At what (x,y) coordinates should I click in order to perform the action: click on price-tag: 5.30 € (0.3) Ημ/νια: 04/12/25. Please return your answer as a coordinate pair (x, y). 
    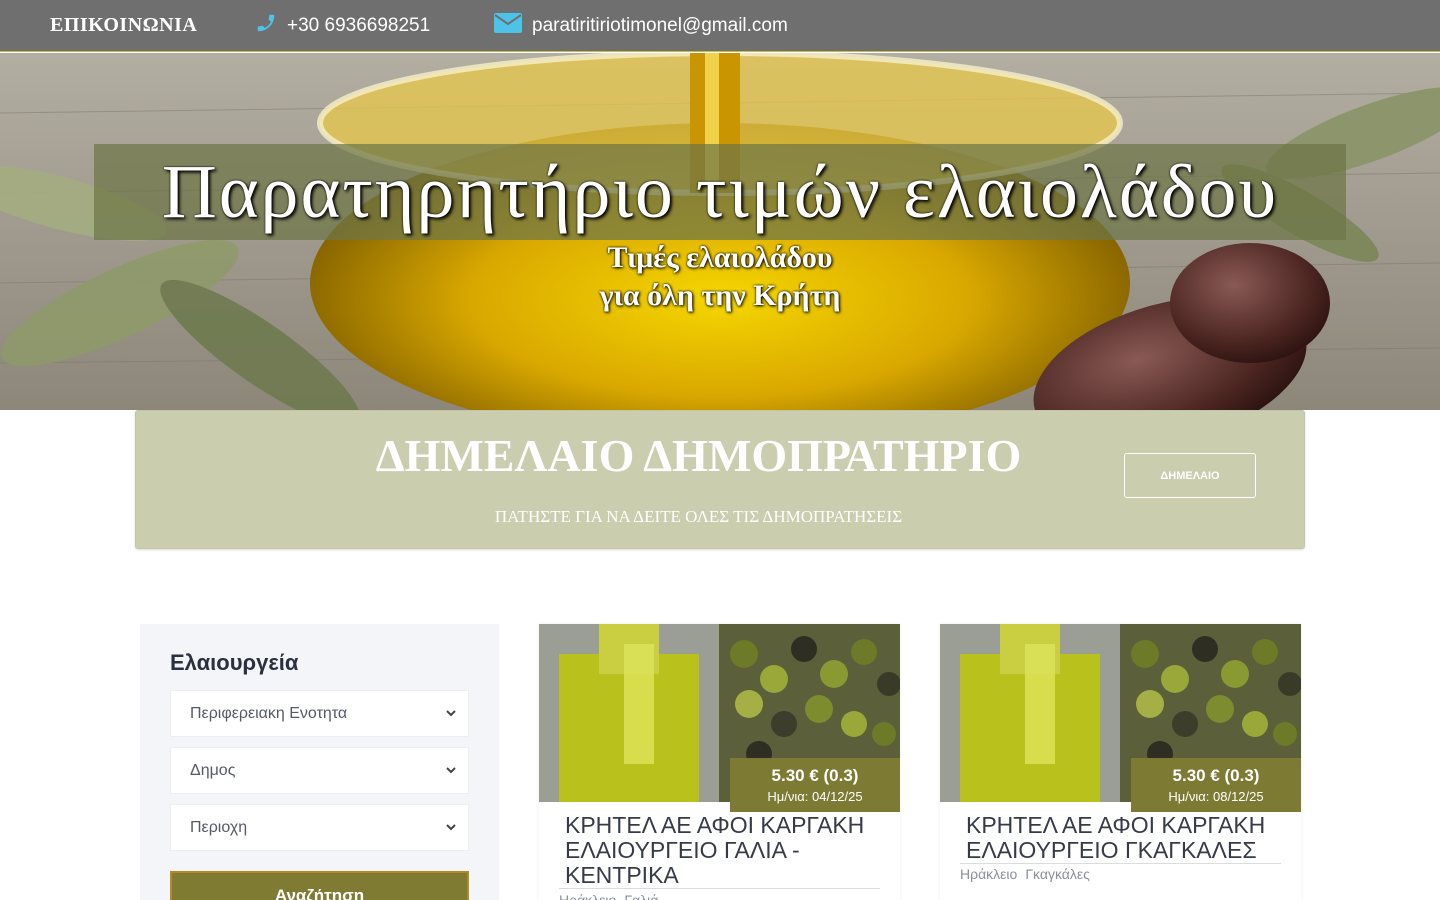
    Looking at the image, I should click on (815, 785).